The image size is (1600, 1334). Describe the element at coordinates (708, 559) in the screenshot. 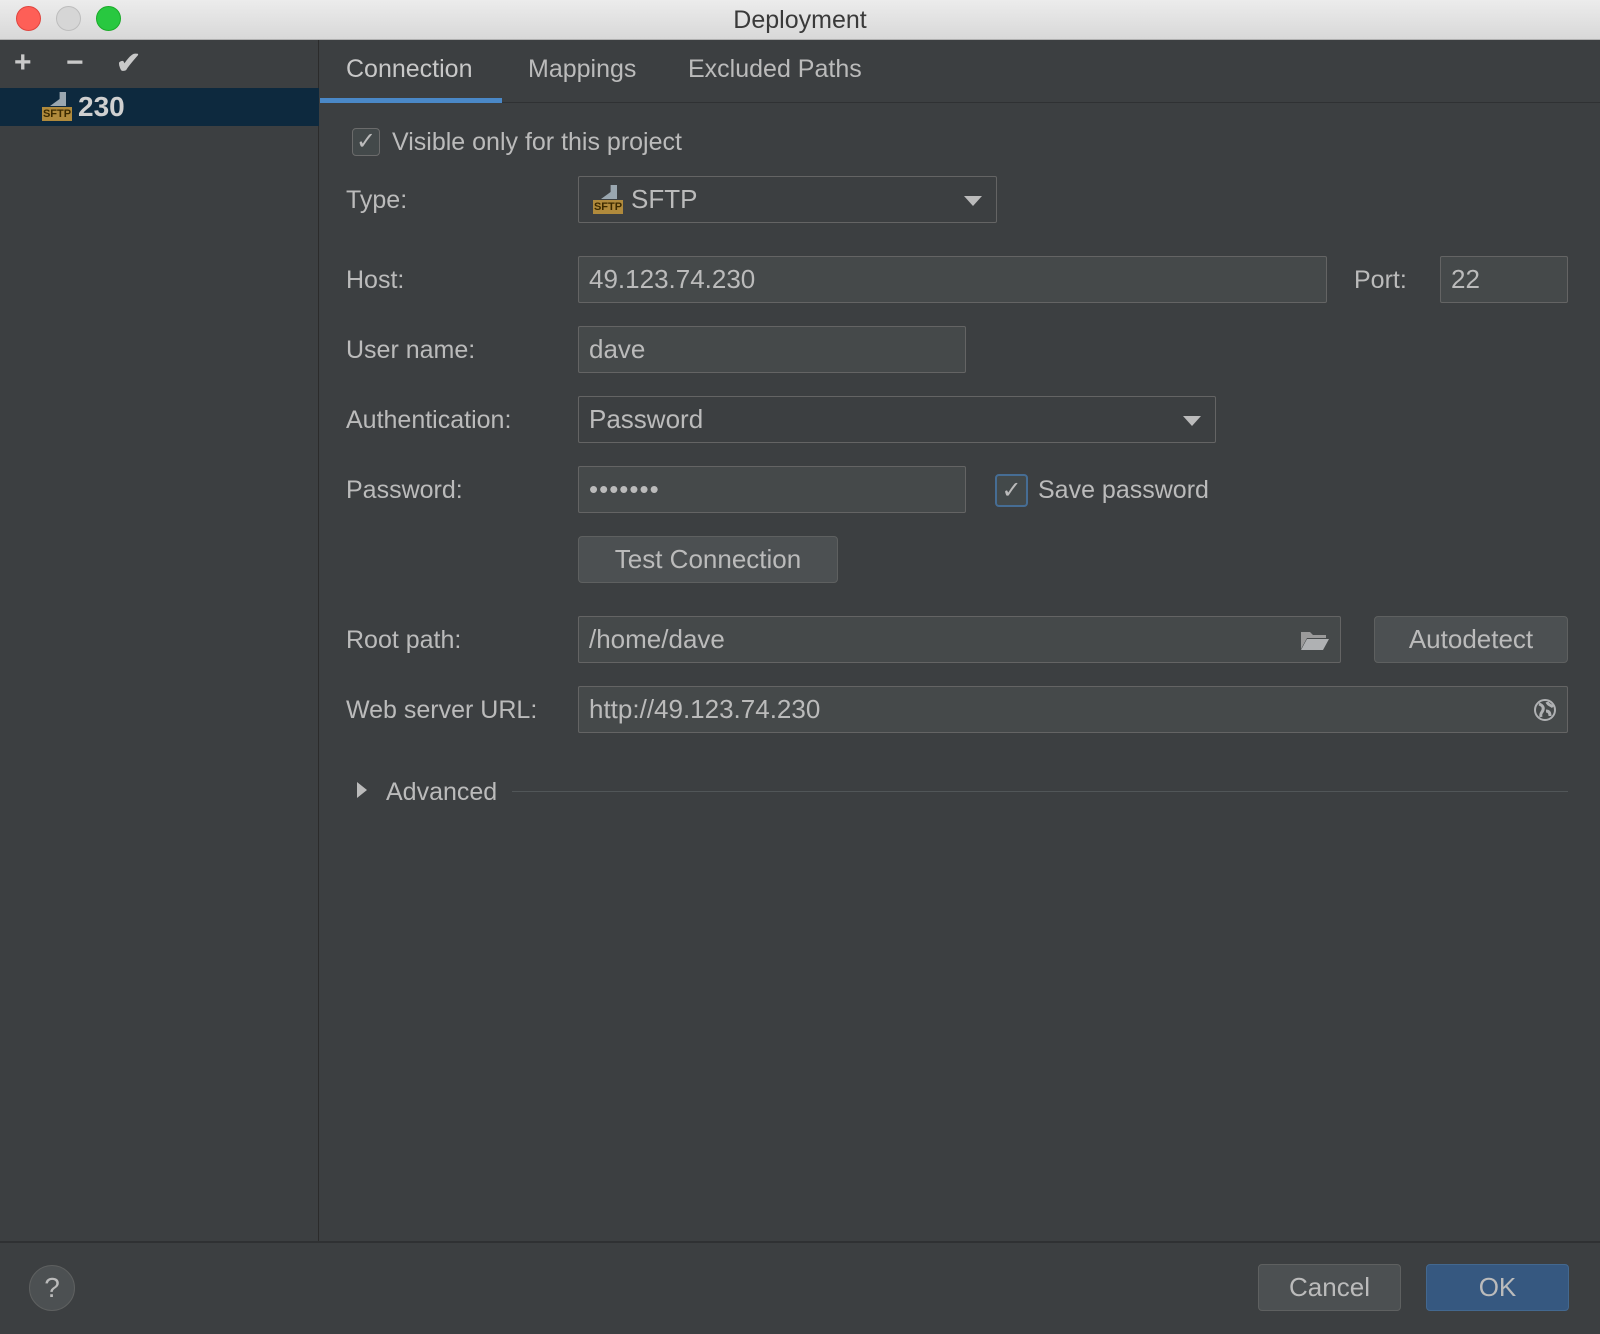

I see `test-connection-button: Test Connection` at that location.